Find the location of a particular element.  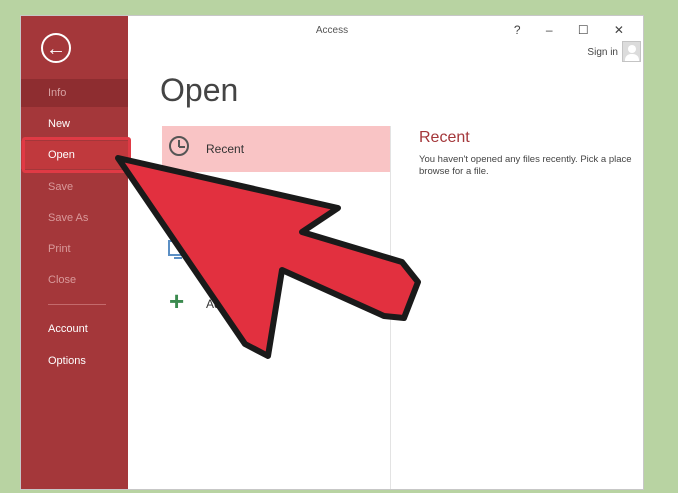

back-arrow-icon: ← is located at coordinates (56, 48).